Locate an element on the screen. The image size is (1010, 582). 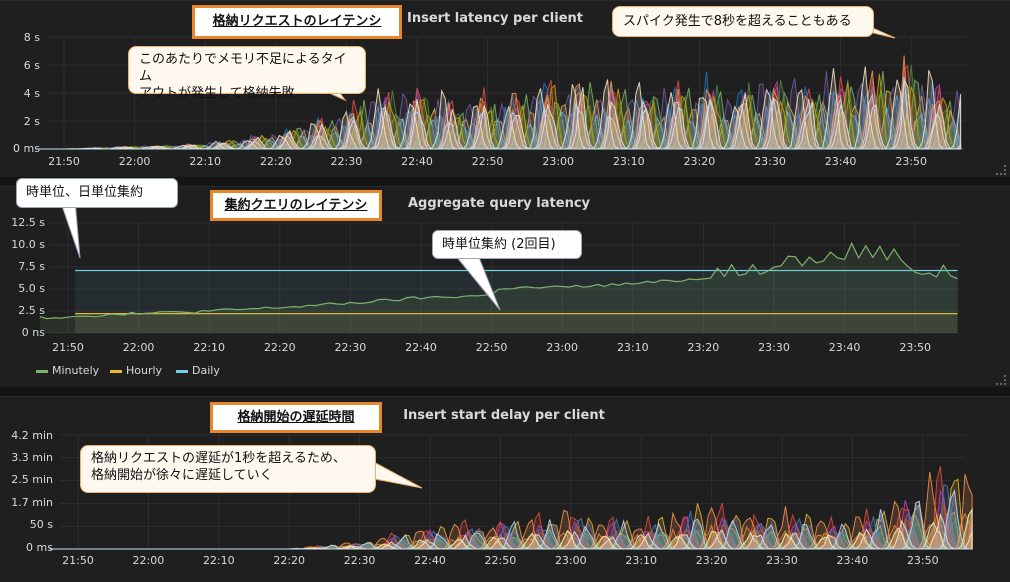
callout-spike: スパイク発生で8秒を超えることもある is located at coordinates (743, 21).